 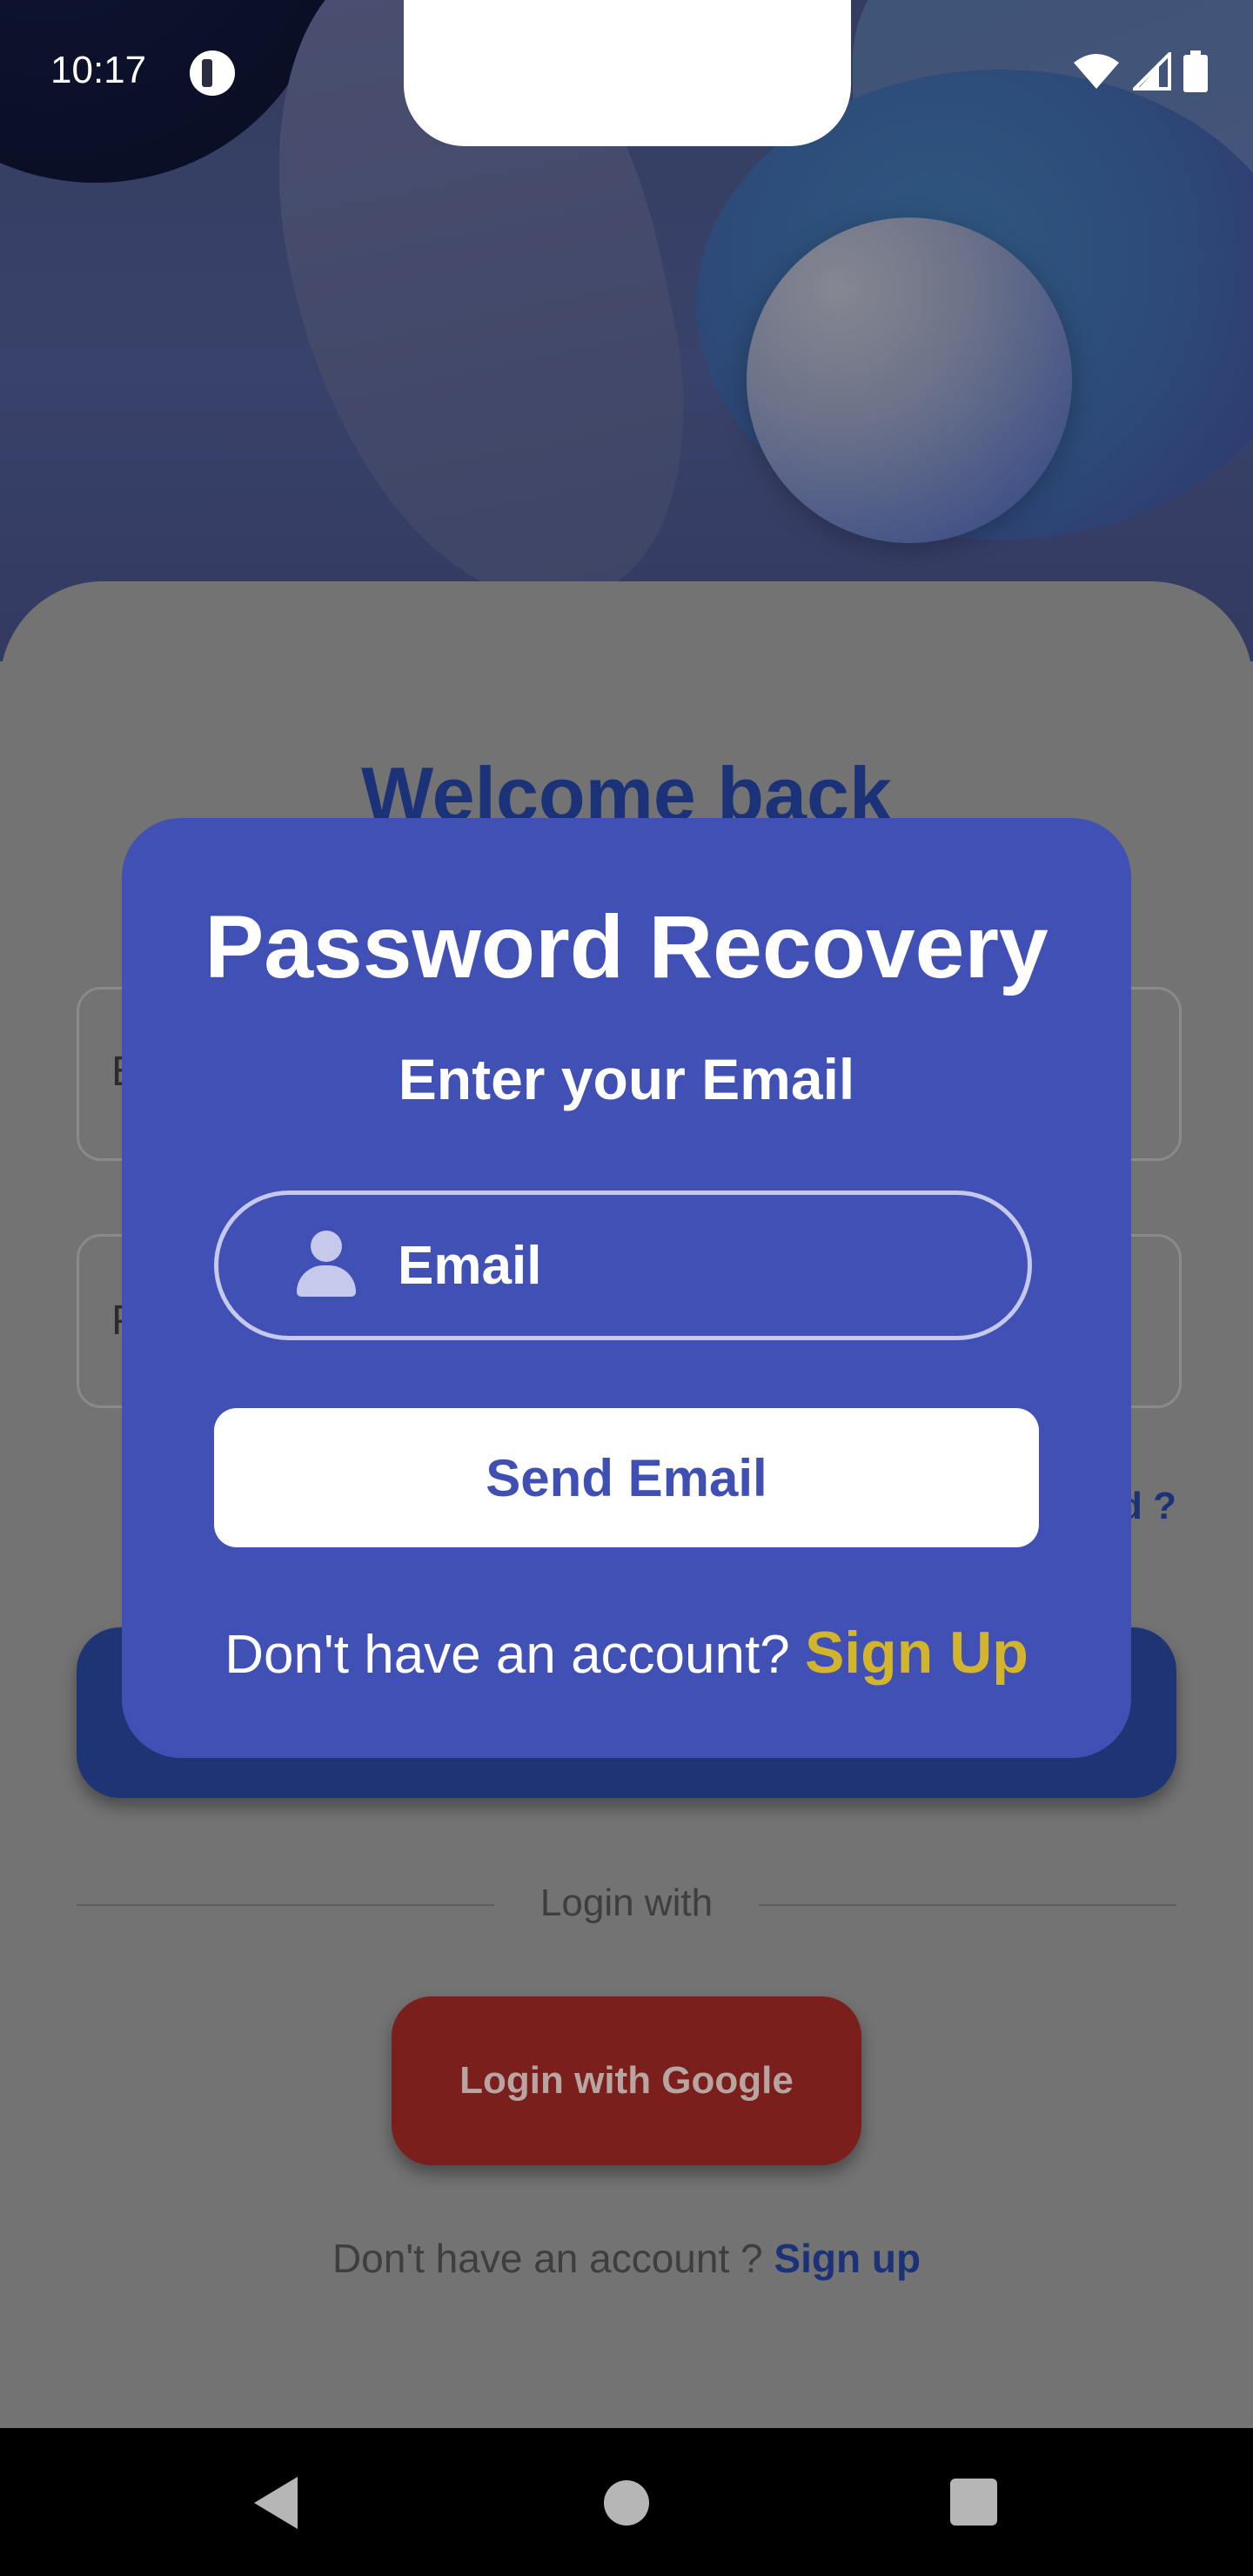 I want to click on google-login-button: Login with Google, so click(x=626, y=2080).